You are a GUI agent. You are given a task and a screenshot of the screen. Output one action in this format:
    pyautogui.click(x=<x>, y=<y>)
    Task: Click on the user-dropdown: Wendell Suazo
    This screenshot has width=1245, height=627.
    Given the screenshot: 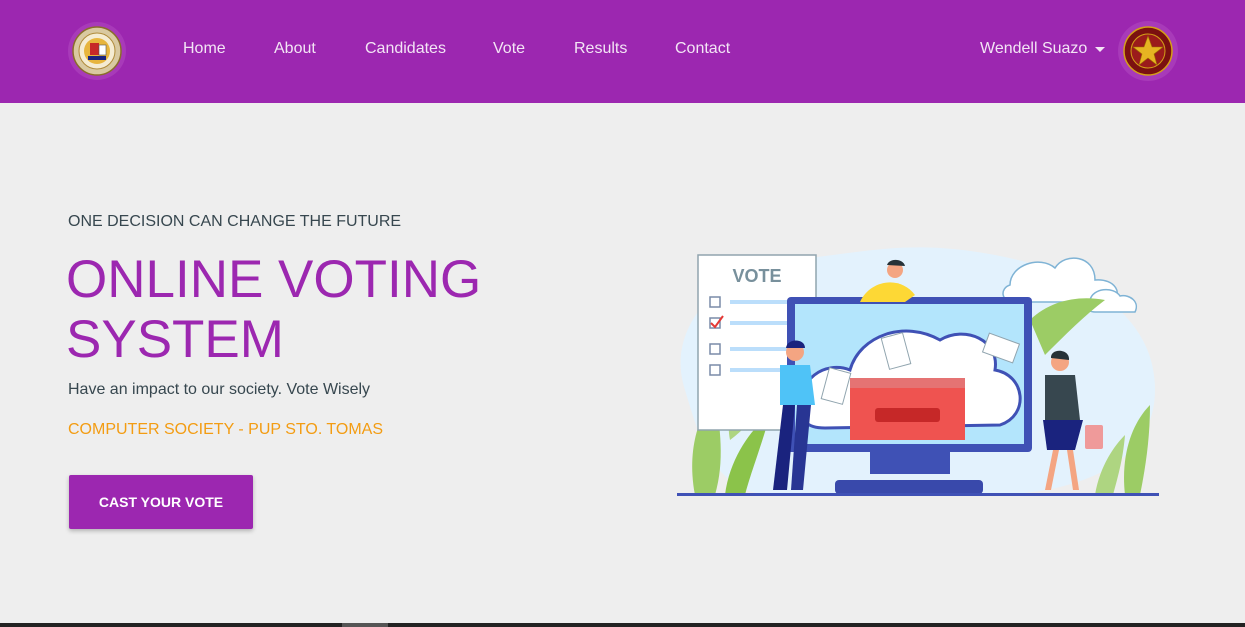 What is the action you would take?
    pyautogui.click(x=1043, y=49)
    